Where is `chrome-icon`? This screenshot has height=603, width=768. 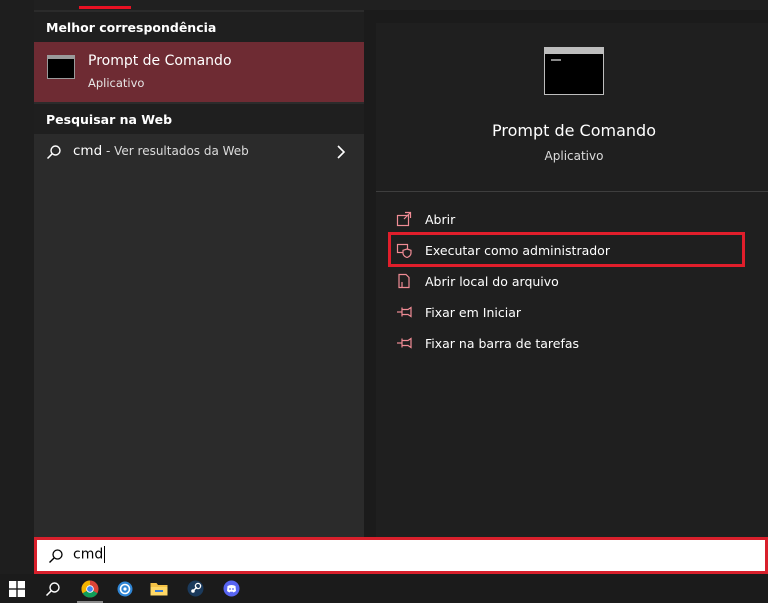
chrome-icon is located at coordinates (90, 589).